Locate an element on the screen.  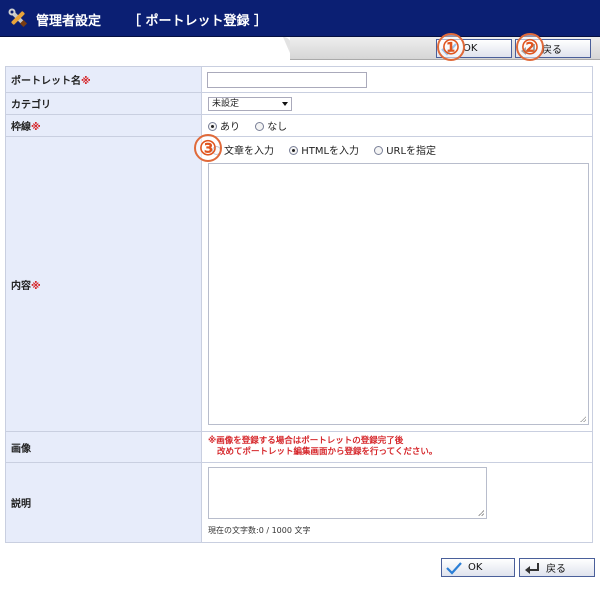
border-label-cell: 枠線※ is located at coordinates (103, 125).